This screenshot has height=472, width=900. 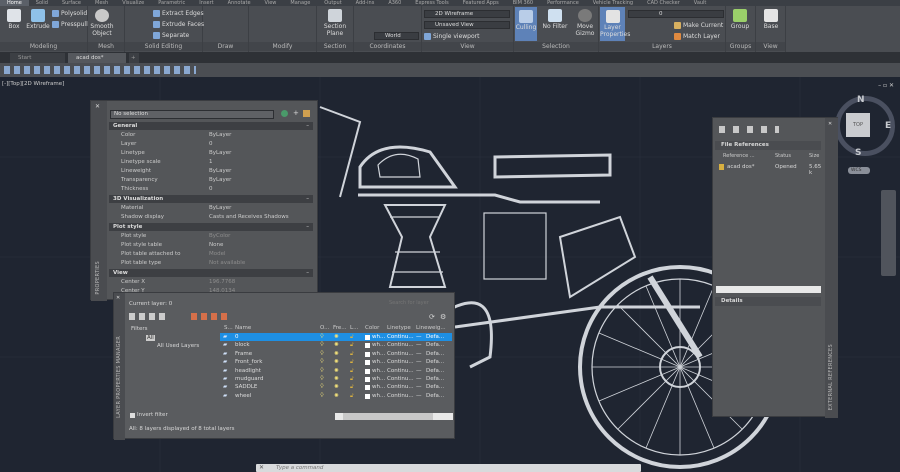 What do you see at coordinates (249, 379) in the screenshot?
I see `layer-name: mudguard` at bounding box center [249, 379].